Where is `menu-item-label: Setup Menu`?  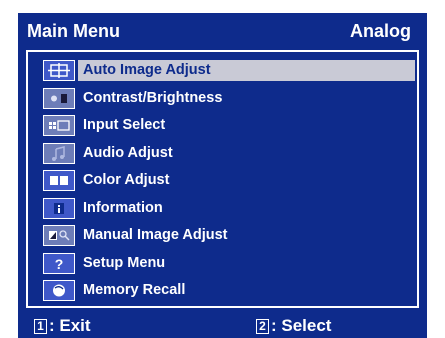
menu-item-label: Setup Menu is located at coordinates (124, 262).